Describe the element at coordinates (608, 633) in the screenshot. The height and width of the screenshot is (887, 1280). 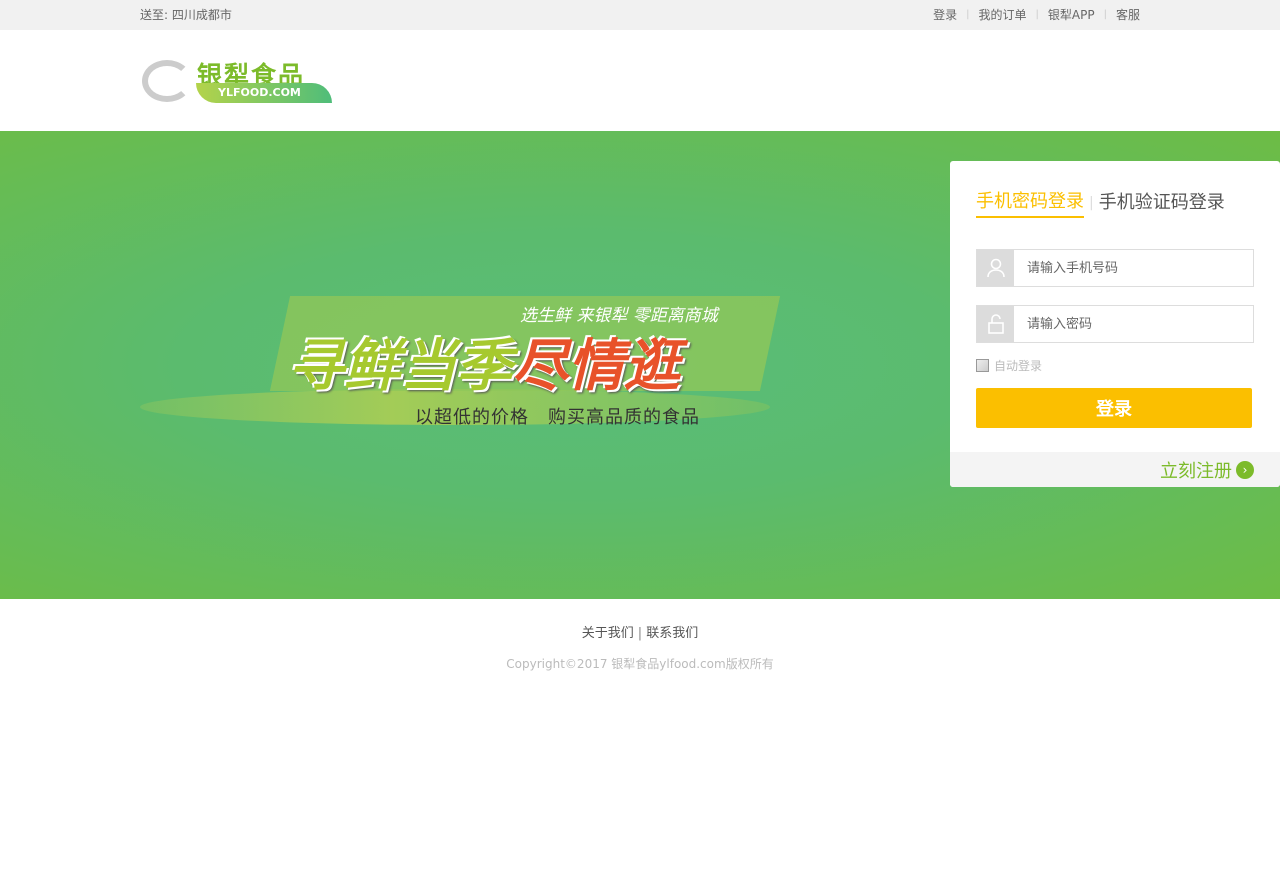
I see `footer-link-about: 关于我们` at that location.